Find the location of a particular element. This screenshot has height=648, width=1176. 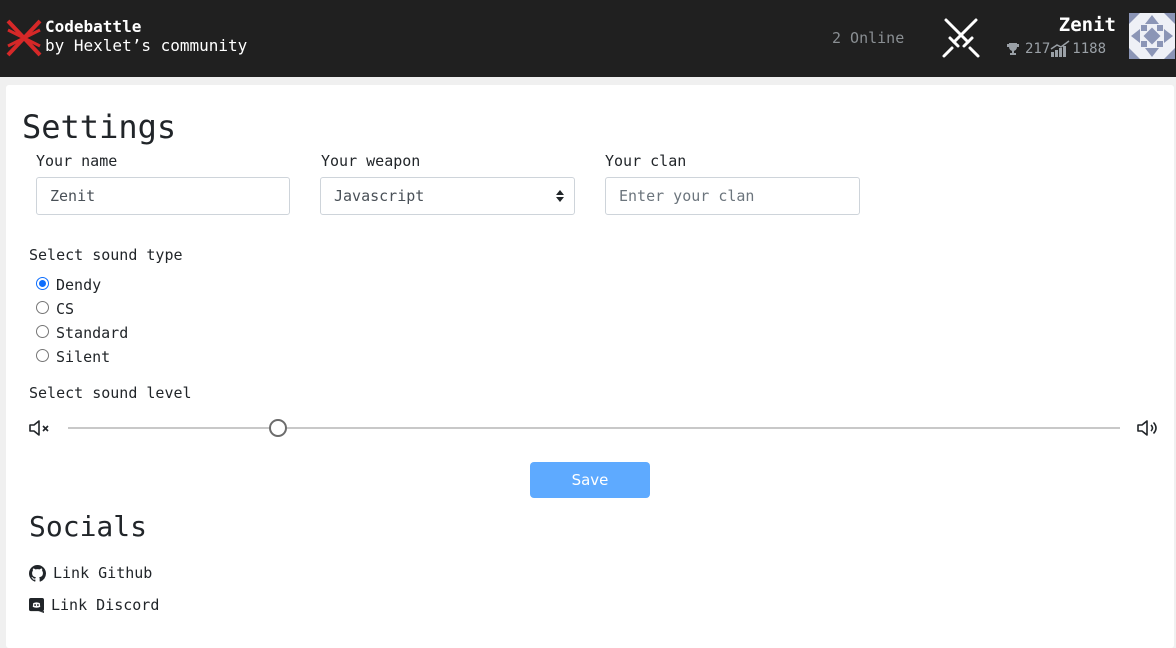

discord-icon is located at coordinates (36, 605).